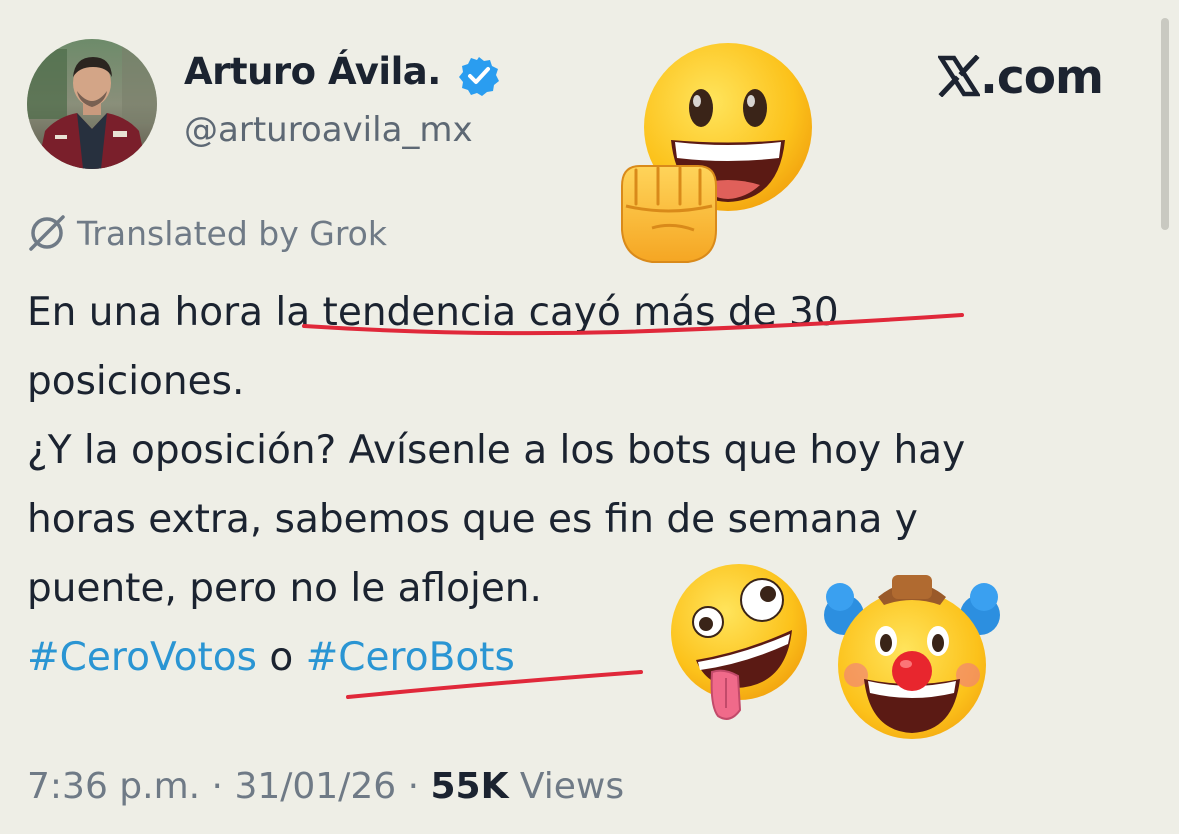 The height and width of the screenshot is (834, 1179). What do you see at coordinates (232, 233) in the screenshot?
I see `translation-label: Translated by Grok` at bounding box center [232, 233].